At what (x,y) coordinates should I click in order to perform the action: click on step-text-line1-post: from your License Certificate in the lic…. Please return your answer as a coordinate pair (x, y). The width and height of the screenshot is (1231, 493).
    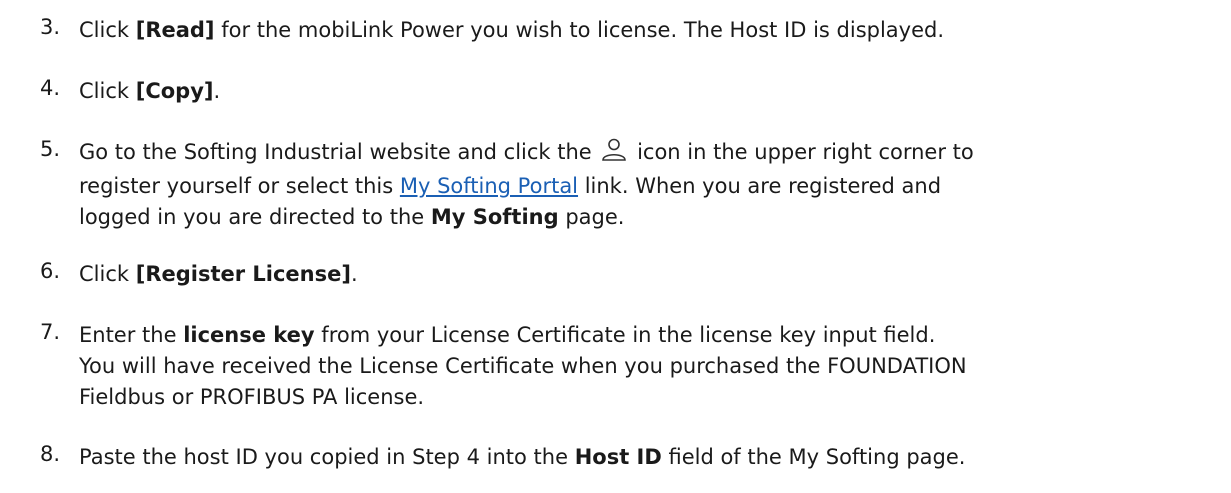
    Looking at the image, I should click on (625, 335).